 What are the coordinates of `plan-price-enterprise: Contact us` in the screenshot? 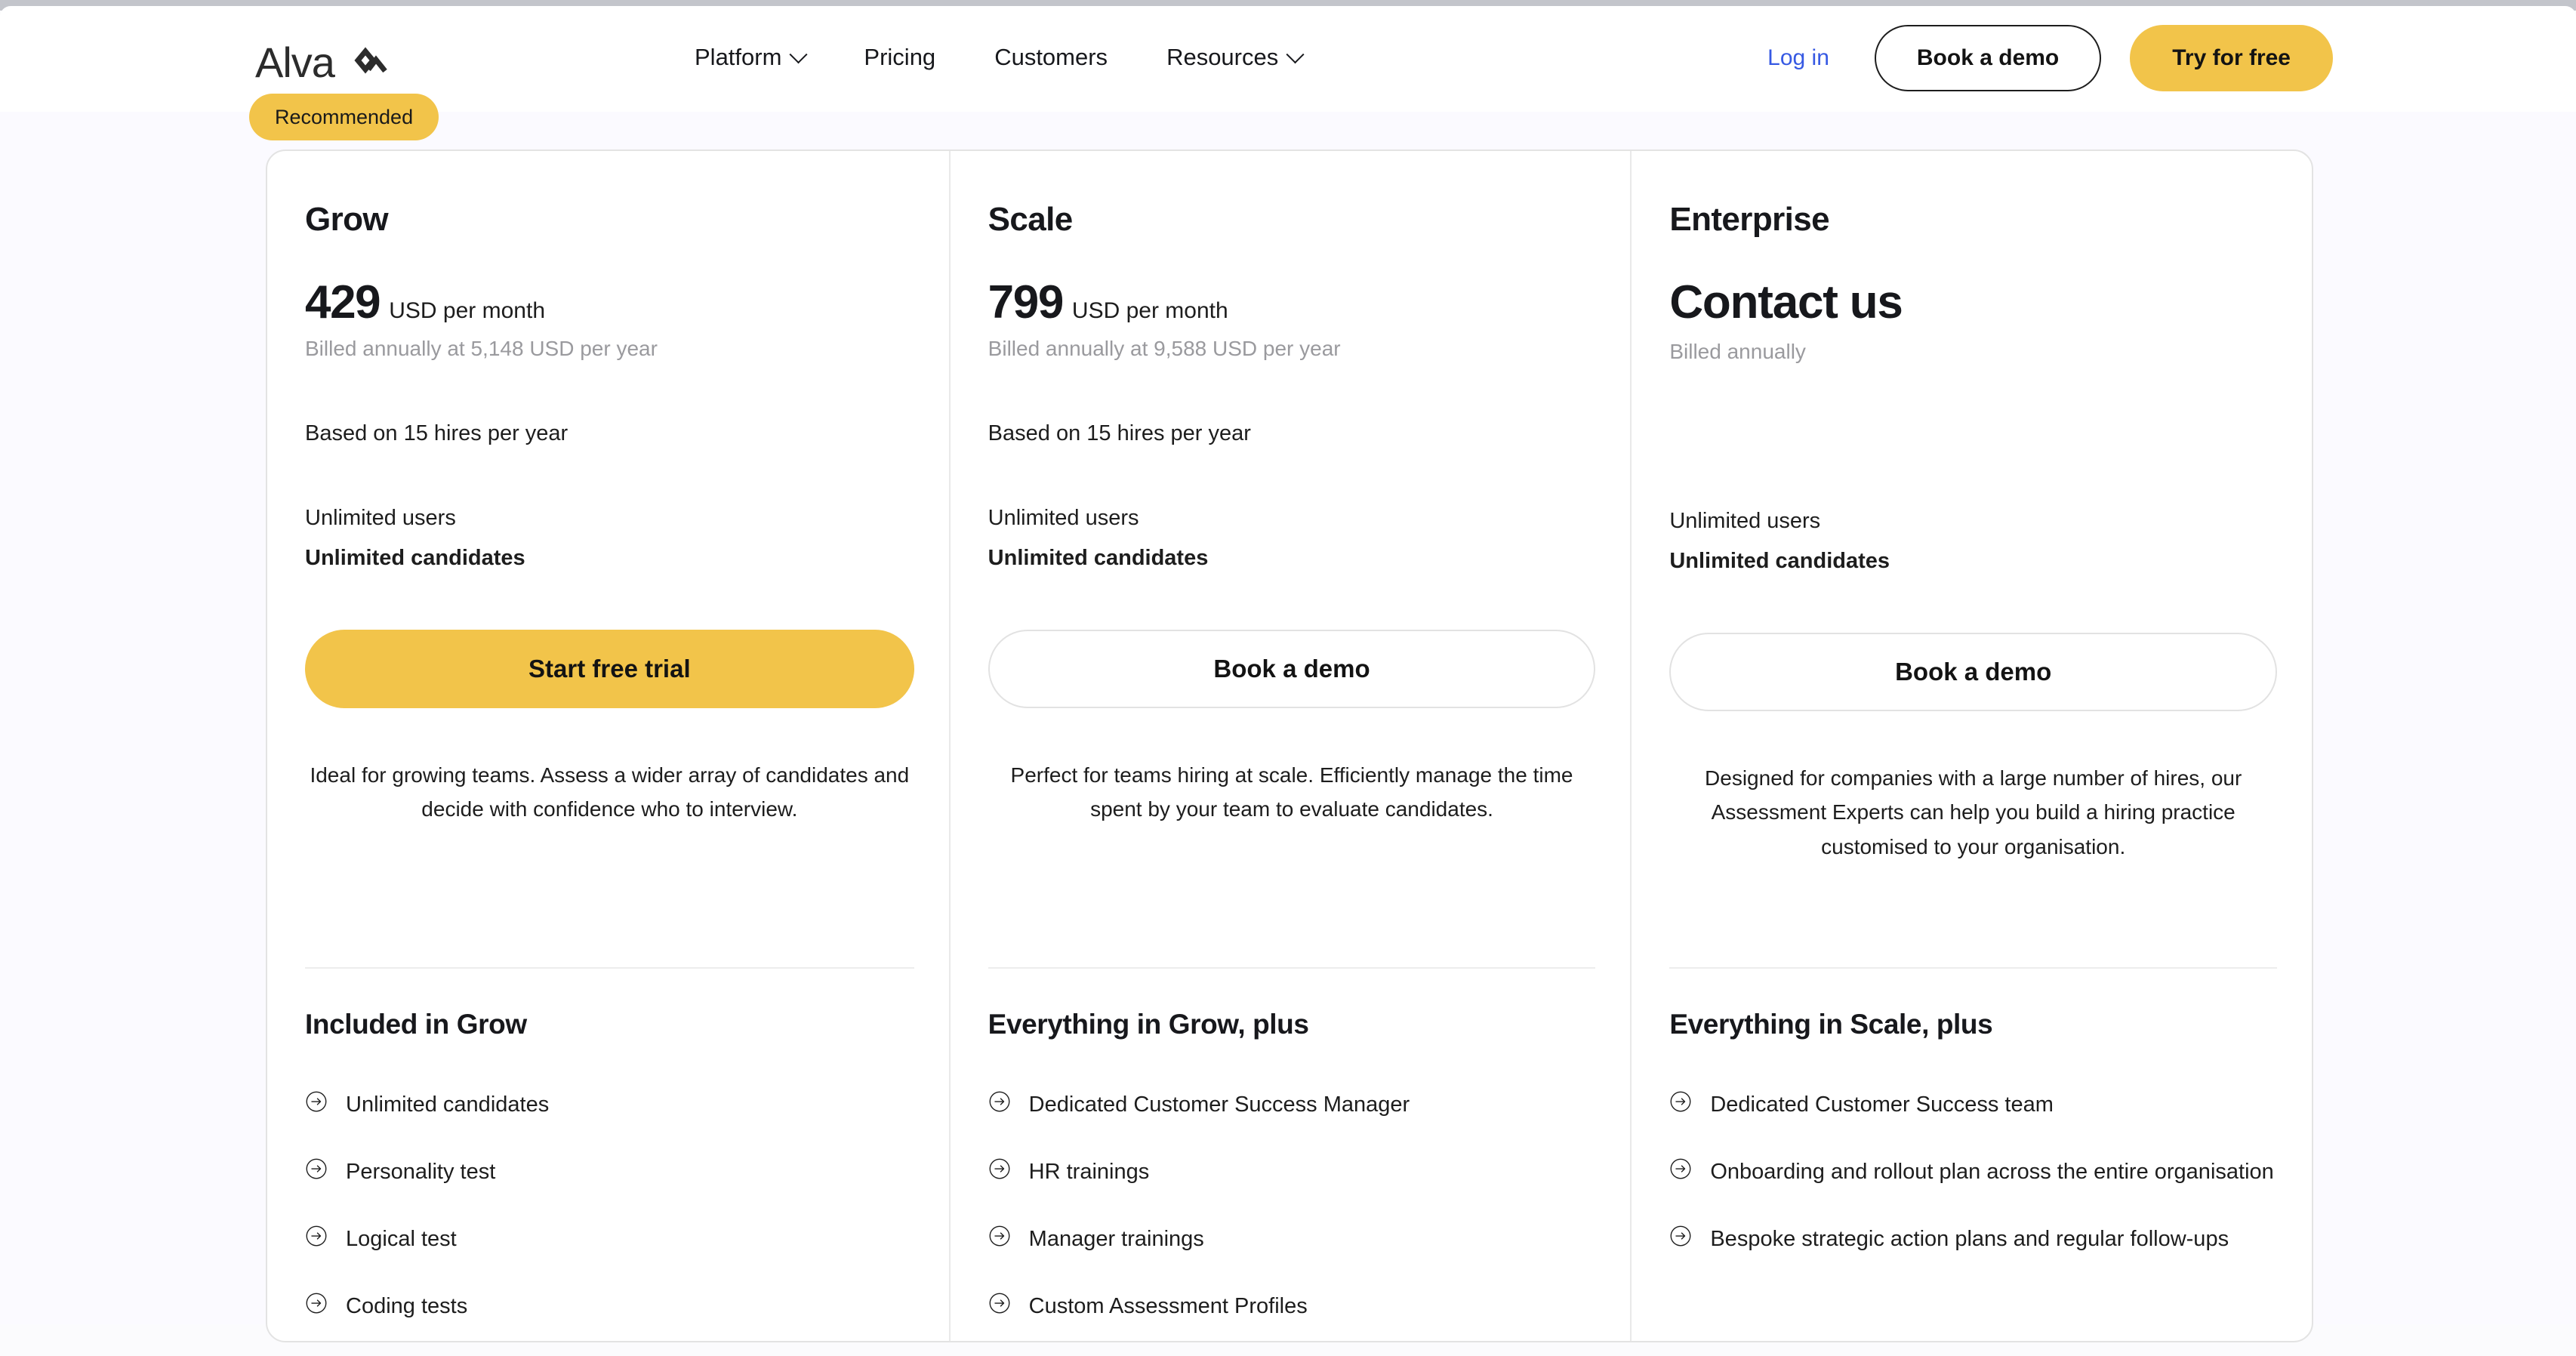 It's located at (1786, 302).